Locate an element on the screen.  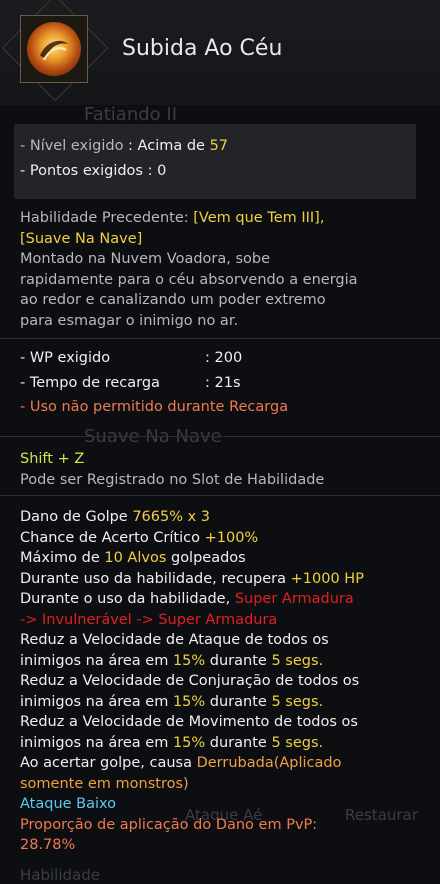
effect-pvp-ratio-label: Proporção de aplicação do Dano em PvP: is located at coordinates (169, 824).